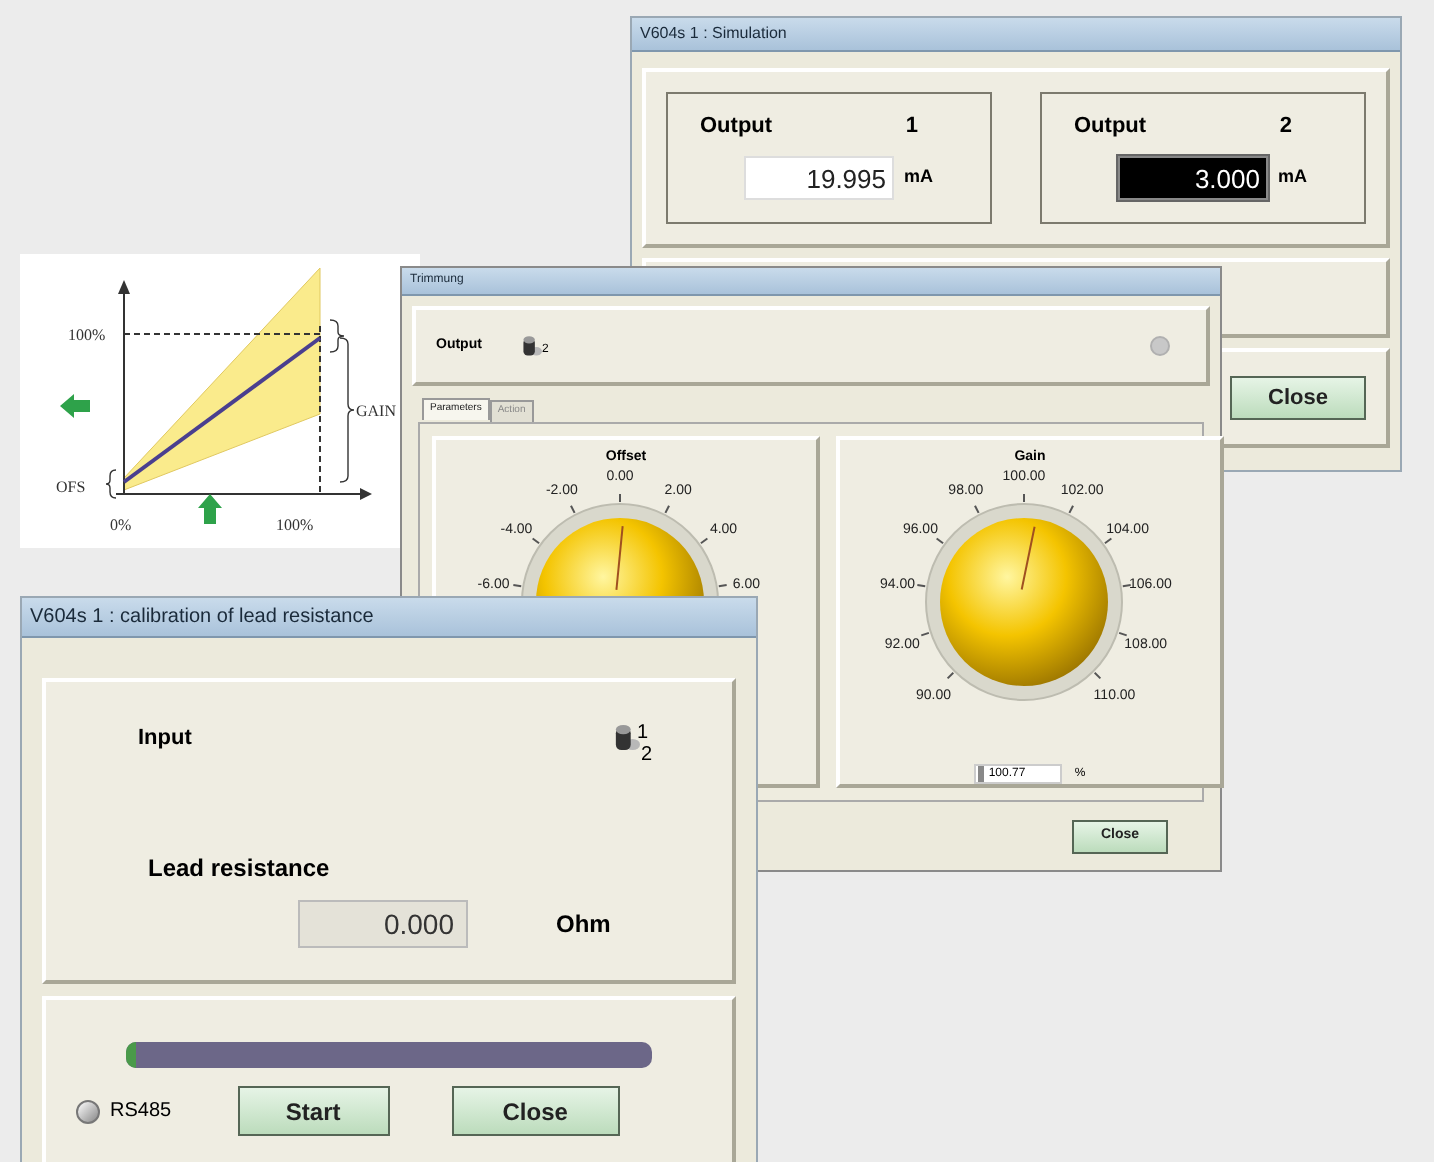 Image resolution: width=1434 pixels, height=1162 pixels. Describe the element at coordinates (911, 127) in the screenshot. I see `output-number: 1` at that location.